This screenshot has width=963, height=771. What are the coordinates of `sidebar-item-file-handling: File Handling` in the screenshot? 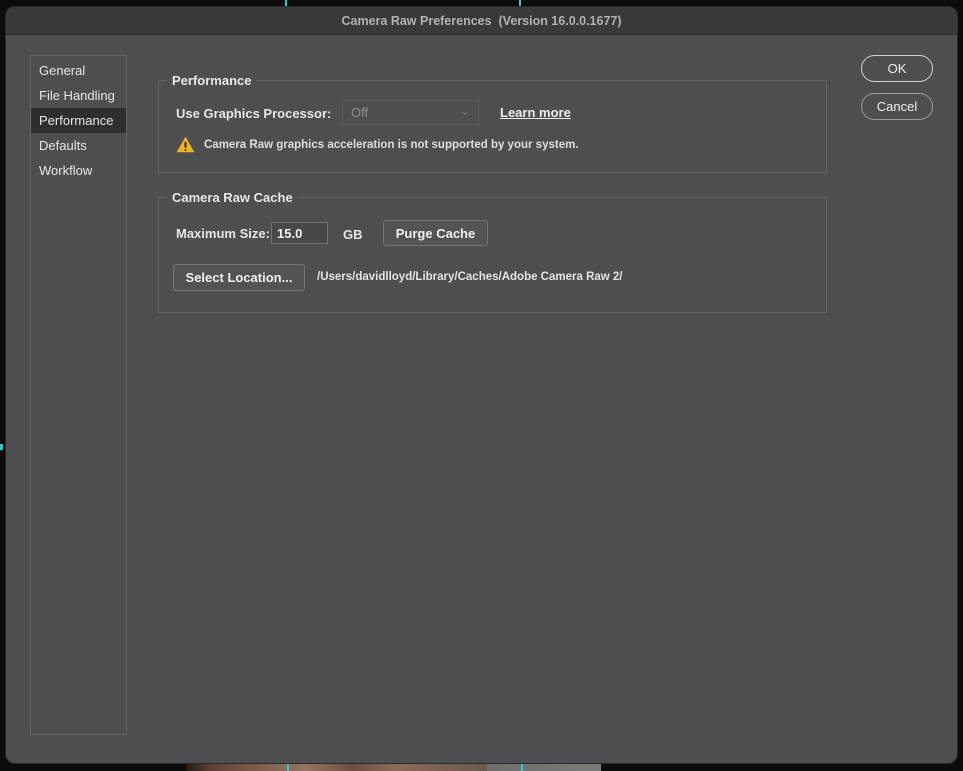 It's located at (78, 95).